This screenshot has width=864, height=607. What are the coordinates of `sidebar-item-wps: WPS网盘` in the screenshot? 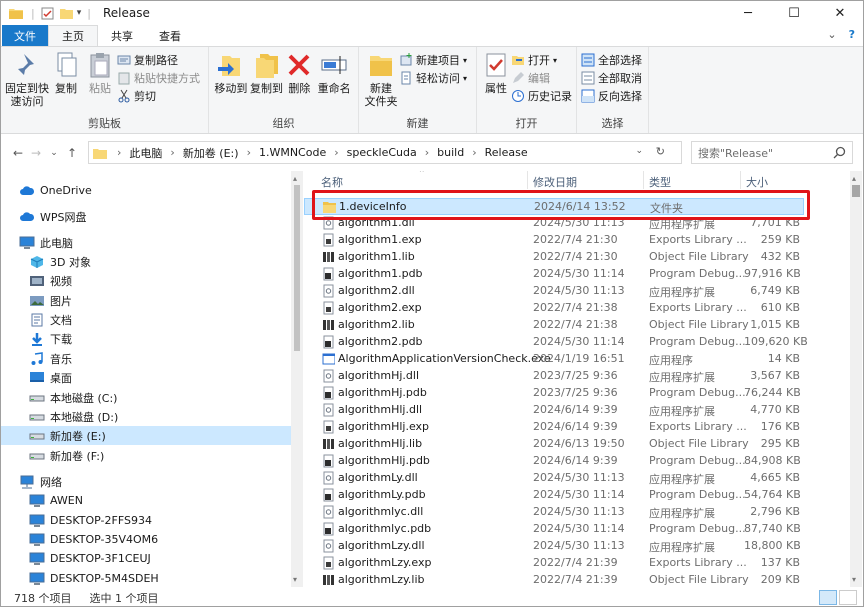 It's located at (146, 216).